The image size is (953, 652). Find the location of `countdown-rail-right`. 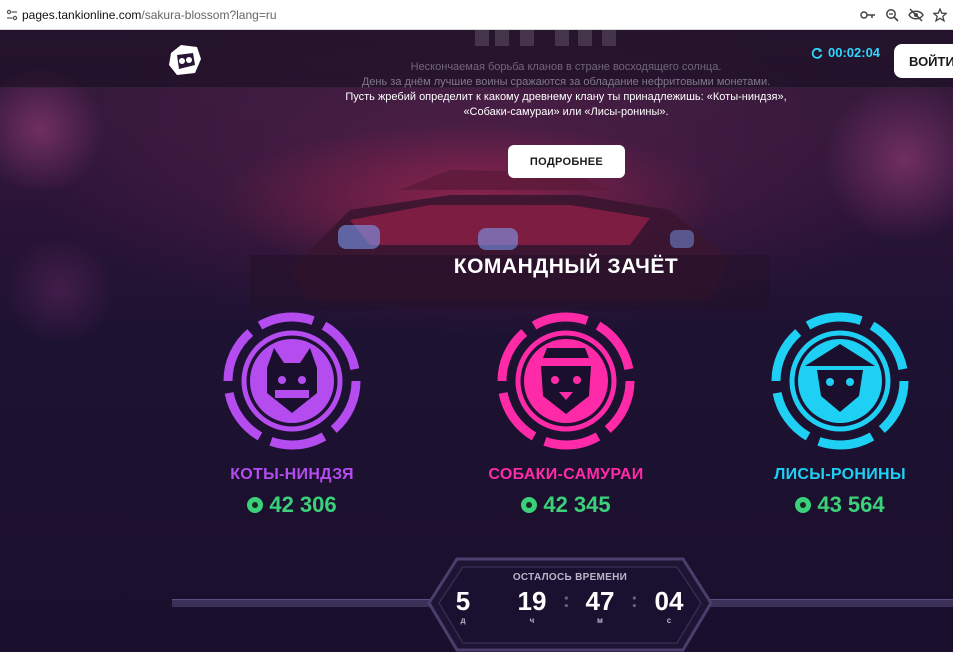

countdown-rail-right is located at coordinates (830, 603).